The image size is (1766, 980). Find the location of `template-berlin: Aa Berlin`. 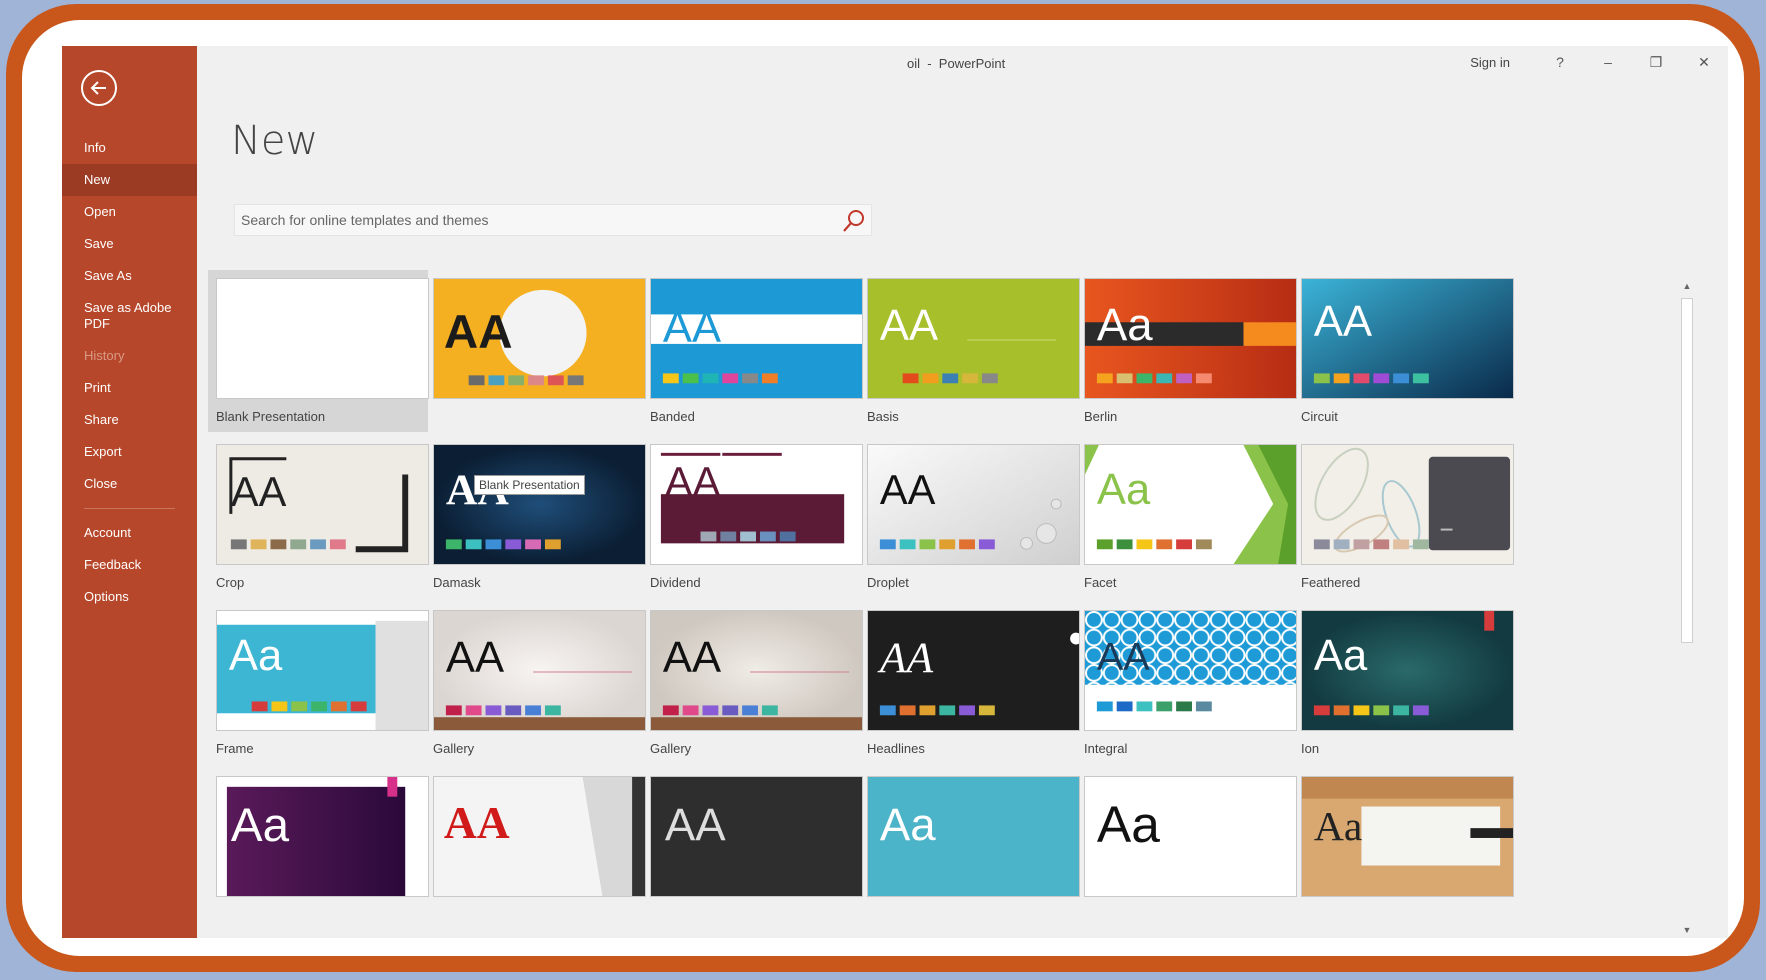

template-berlin: Aa Berlin is located at coordinates (1186, 351).